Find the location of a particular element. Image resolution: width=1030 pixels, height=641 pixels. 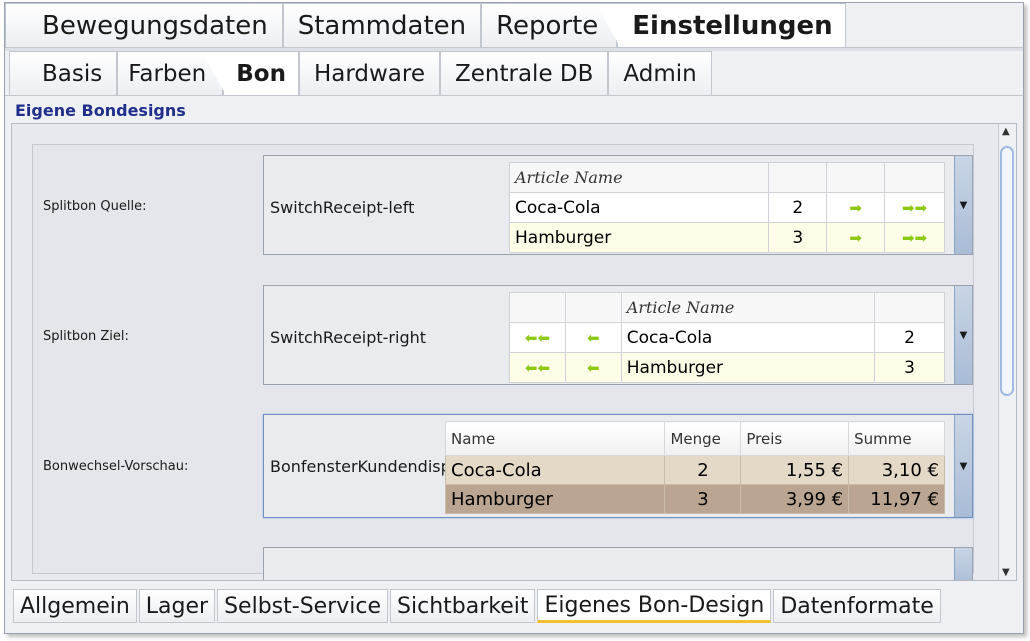

table-header-row: Name Menge Preis Summe is located at coordinates (694, 438).